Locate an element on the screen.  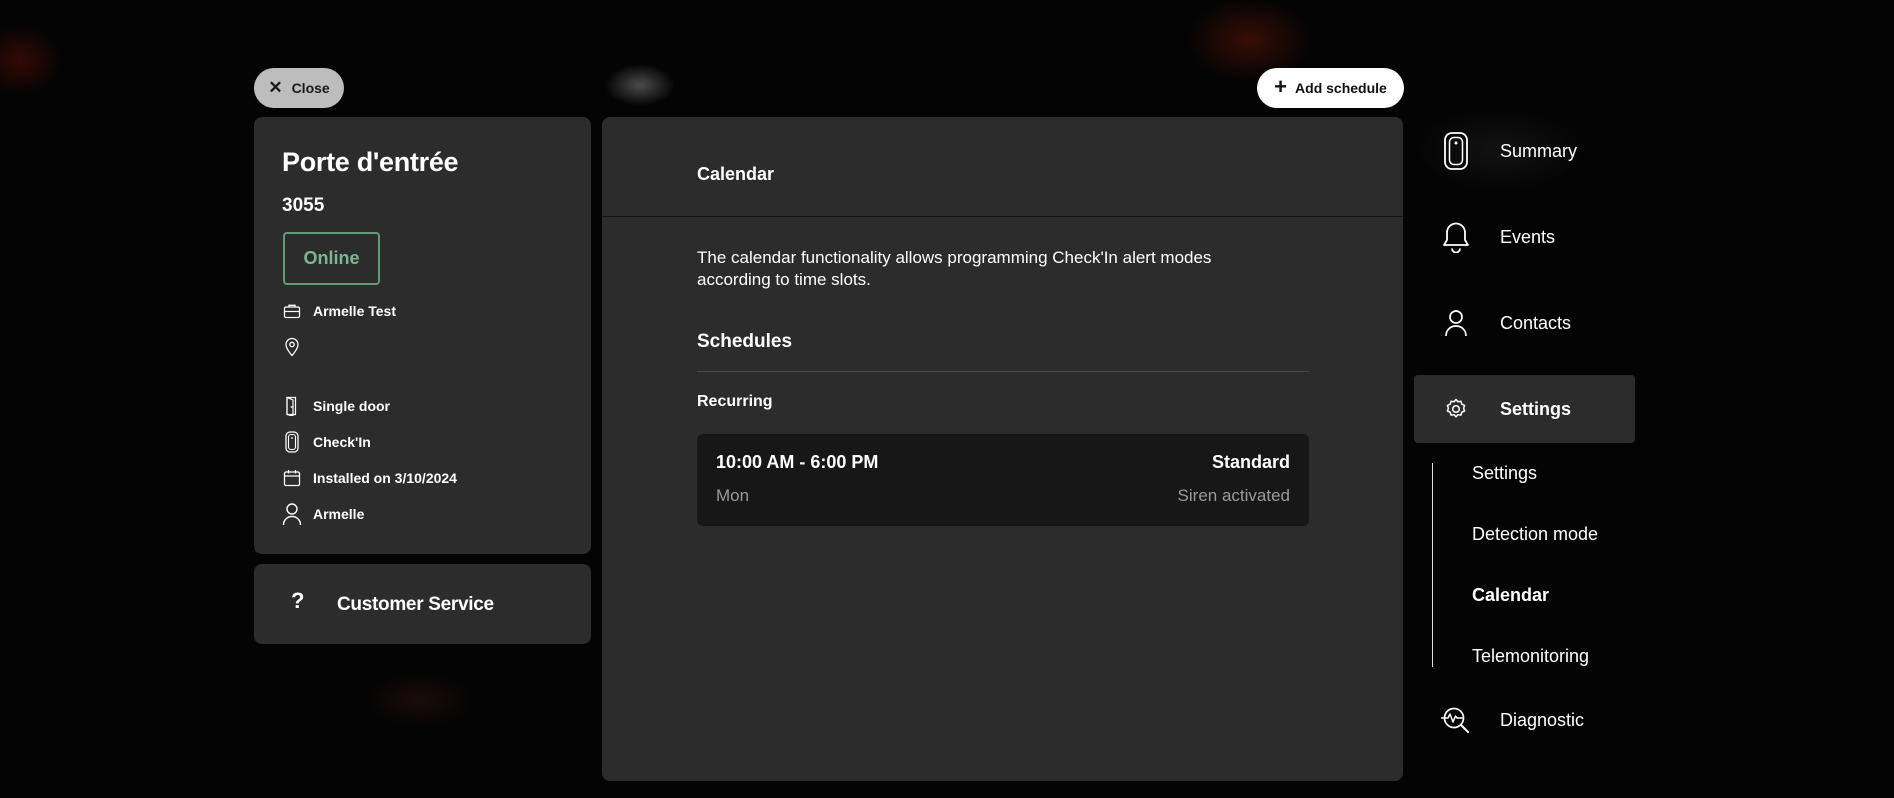
installer-row: Armelle is located at coordinates (323, 514).